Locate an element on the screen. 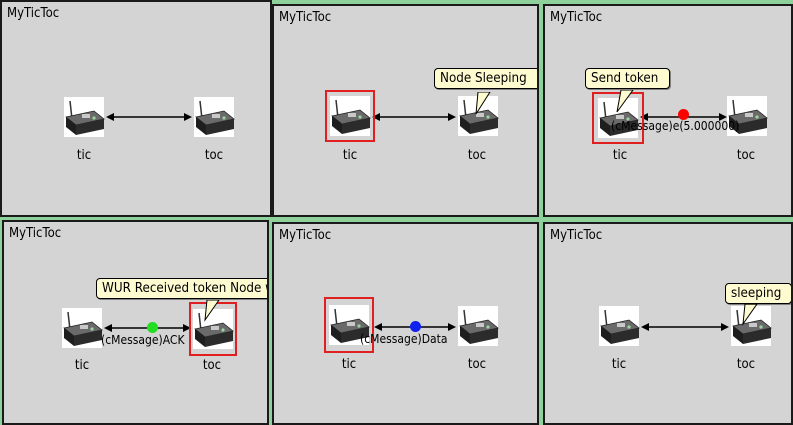  message-label: (cMessage)ACK is located at coordinates (143, 340).